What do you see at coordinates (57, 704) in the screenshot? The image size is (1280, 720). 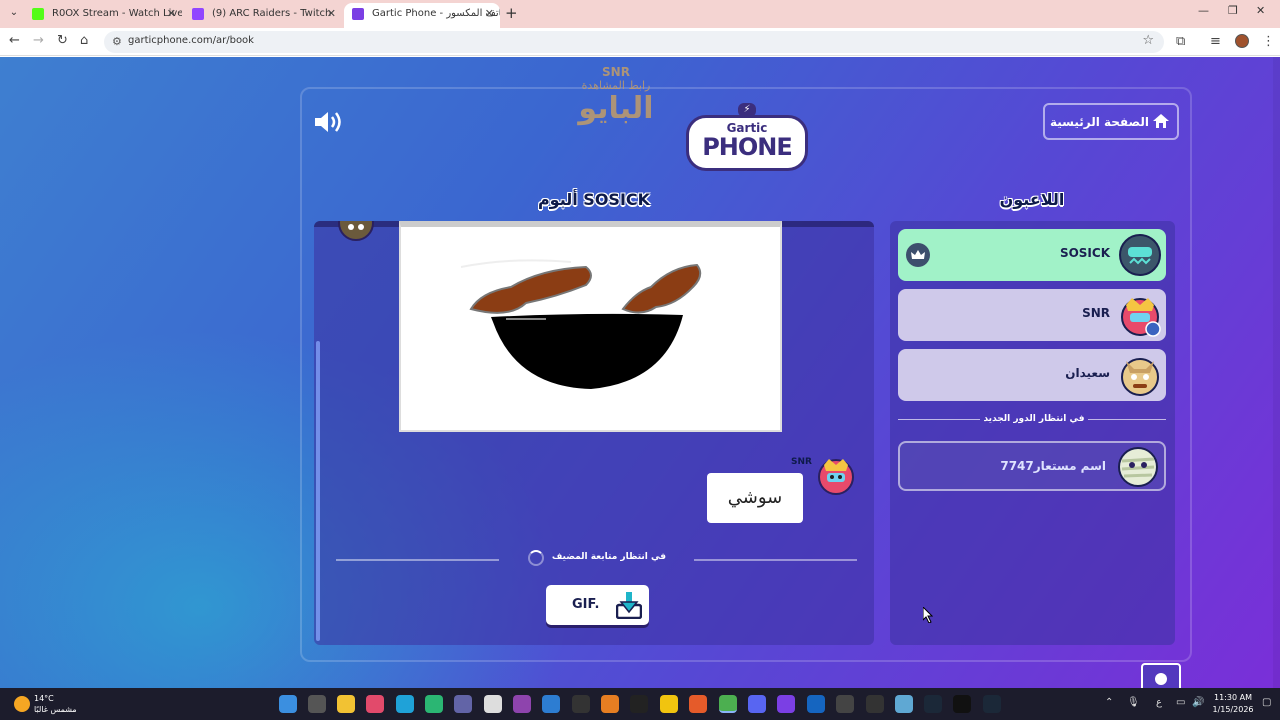 I see `weather-widget: 14°C مشمس غالبًا` at bounding box center [57, 704].